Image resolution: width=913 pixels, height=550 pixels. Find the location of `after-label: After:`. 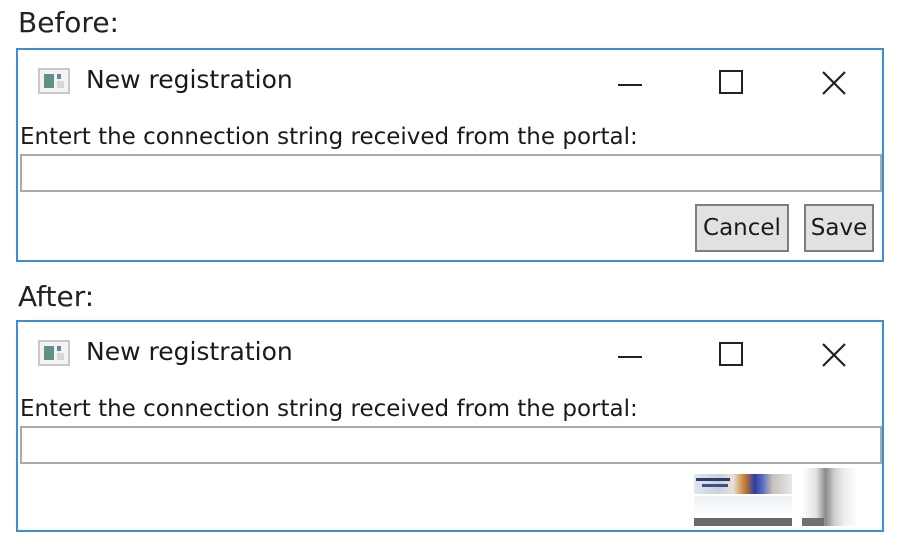

after-label: After: is located at coordinates (56, 296).